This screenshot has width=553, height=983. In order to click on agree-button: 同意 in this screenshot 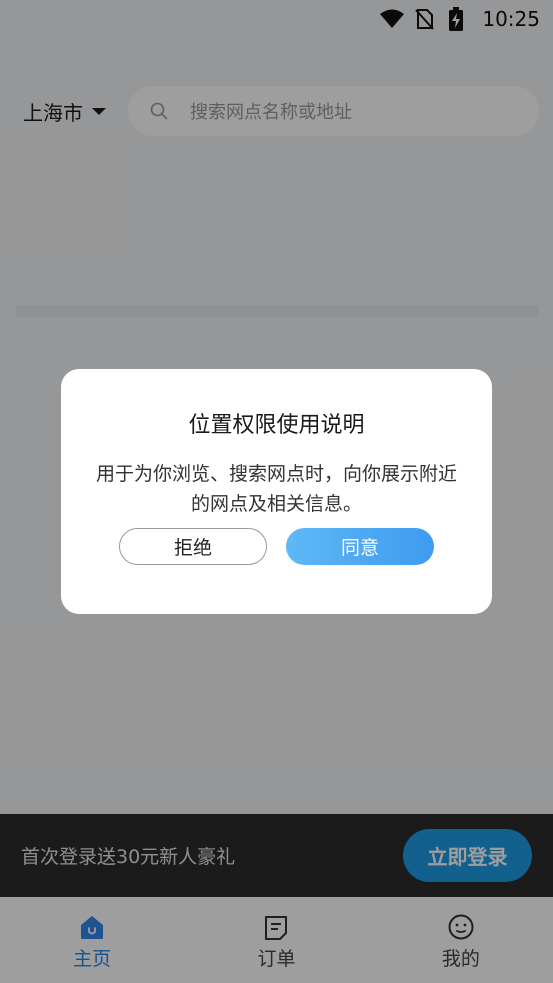, I will do `click(360, 546)`.